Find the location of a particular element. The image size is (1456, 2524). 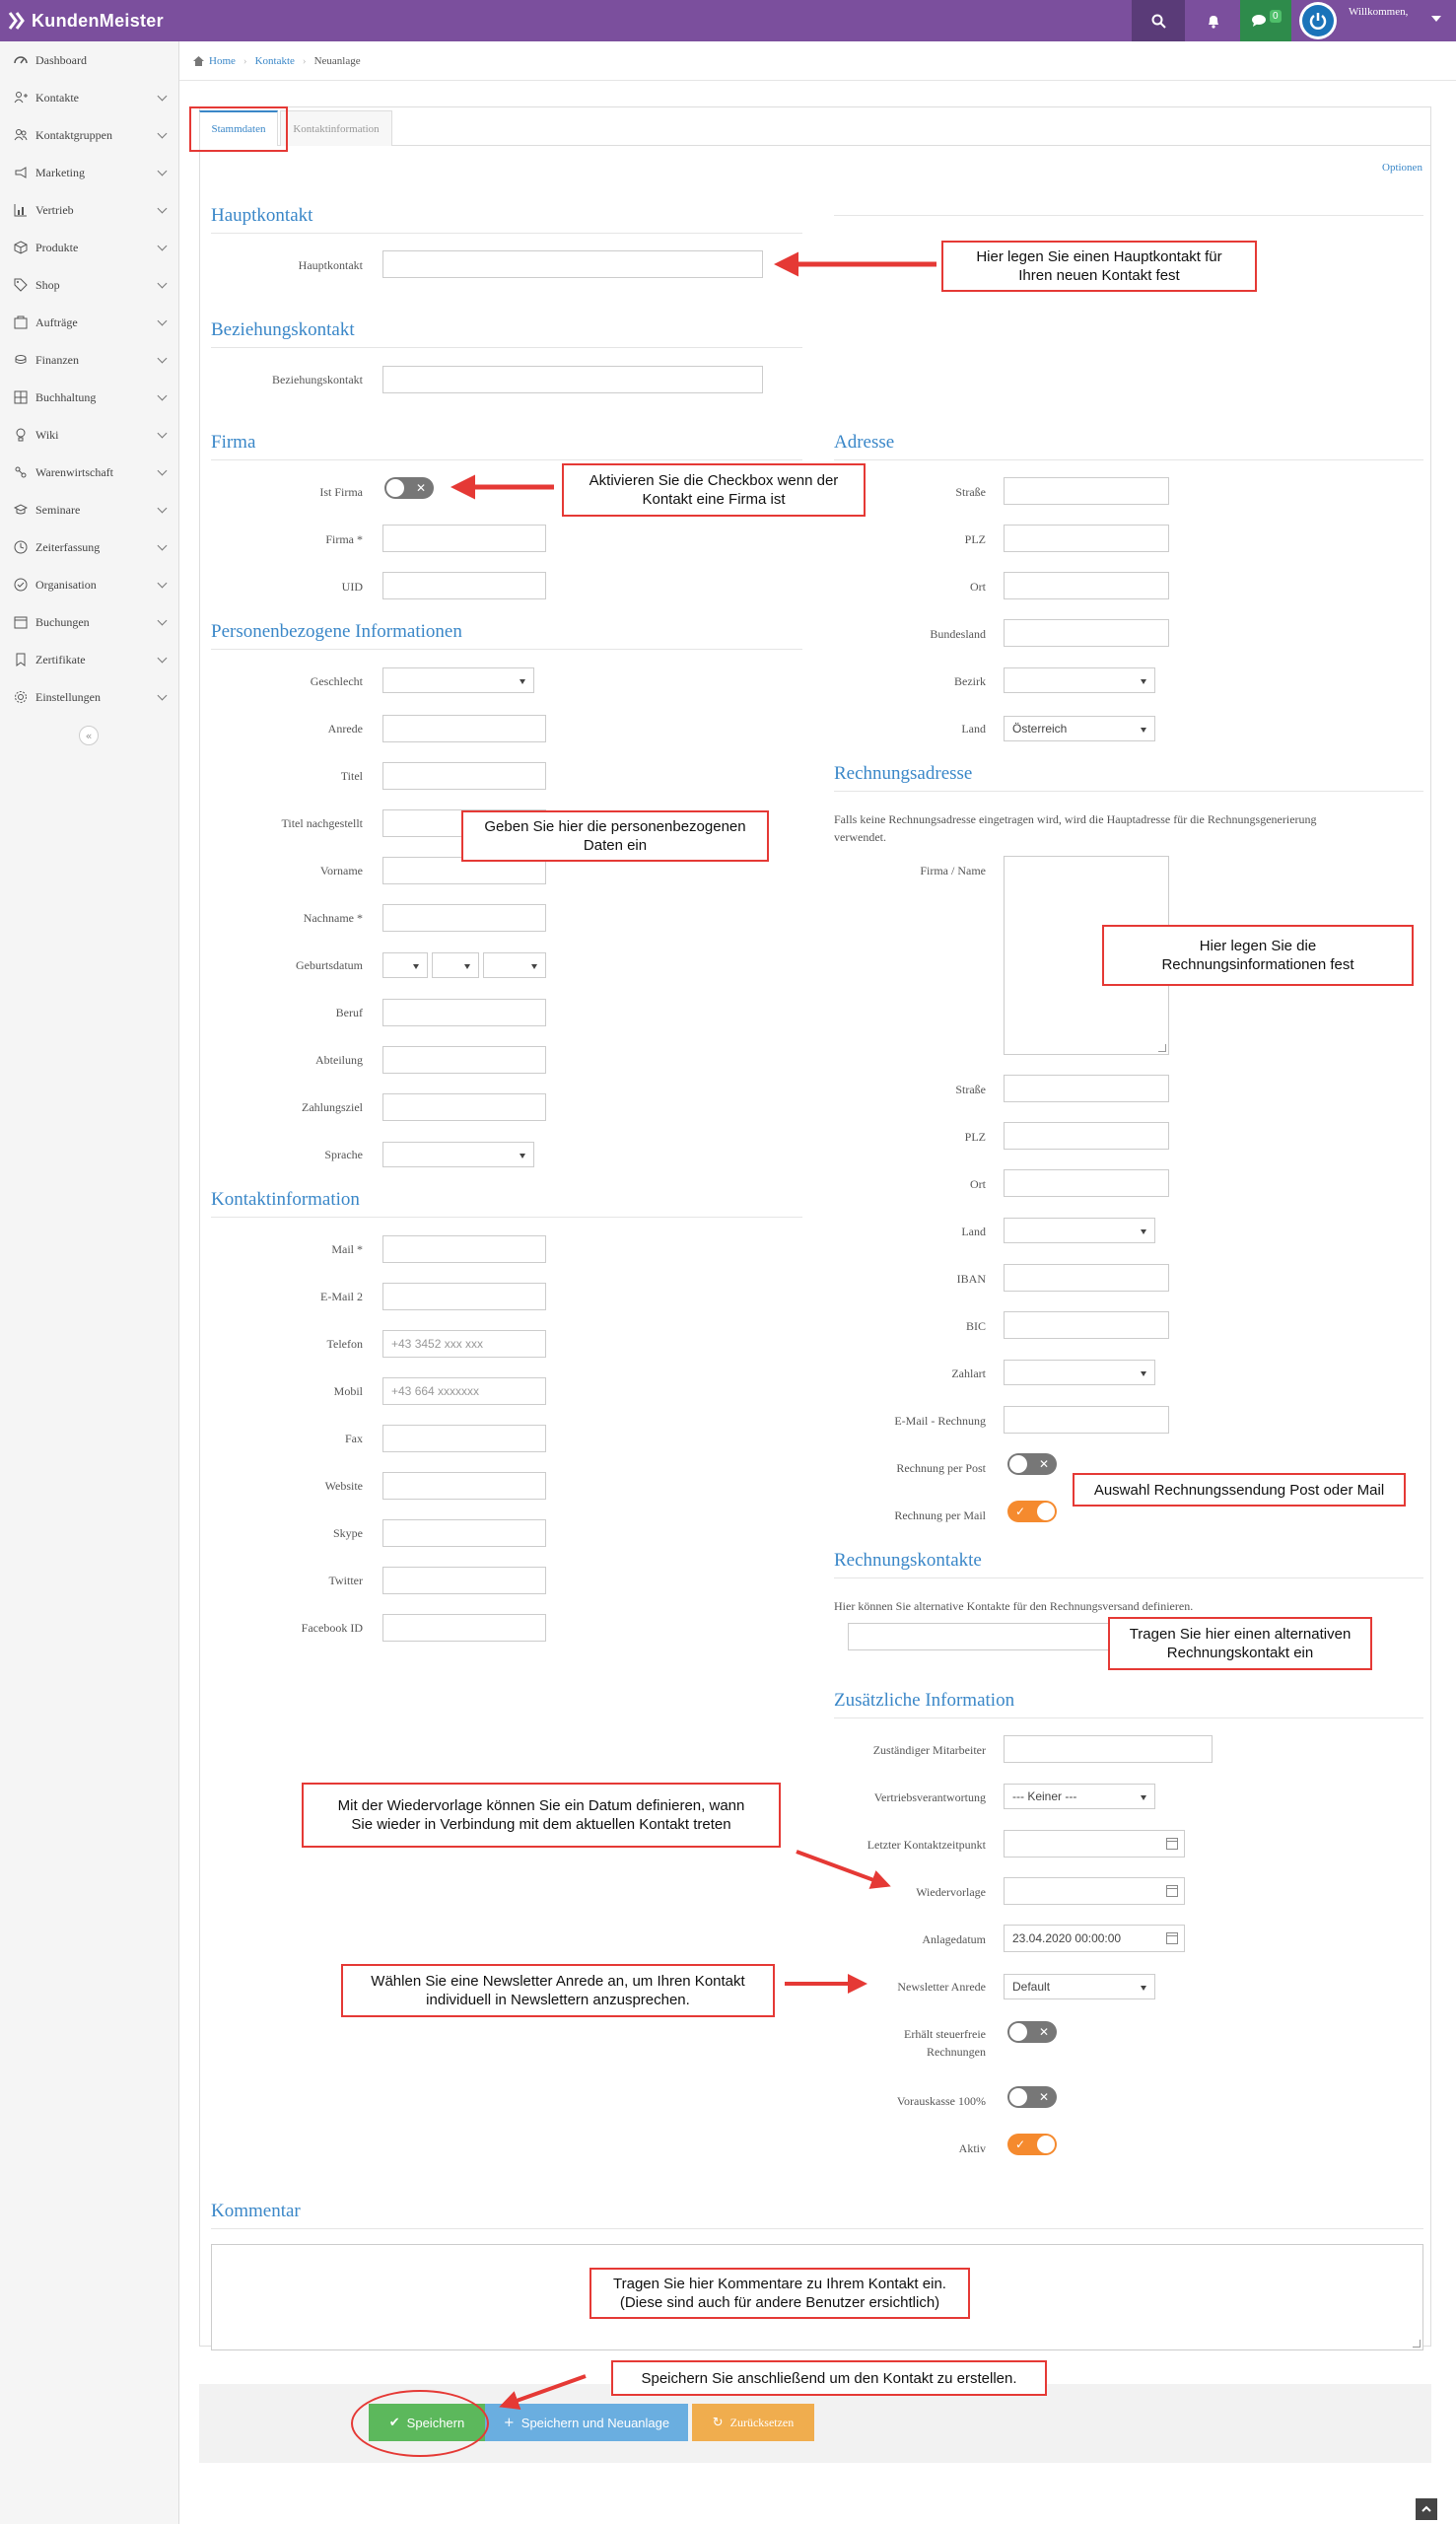

save-and-new-button: + Speichern und Neuanlage is located at coordinates (586, 2423).